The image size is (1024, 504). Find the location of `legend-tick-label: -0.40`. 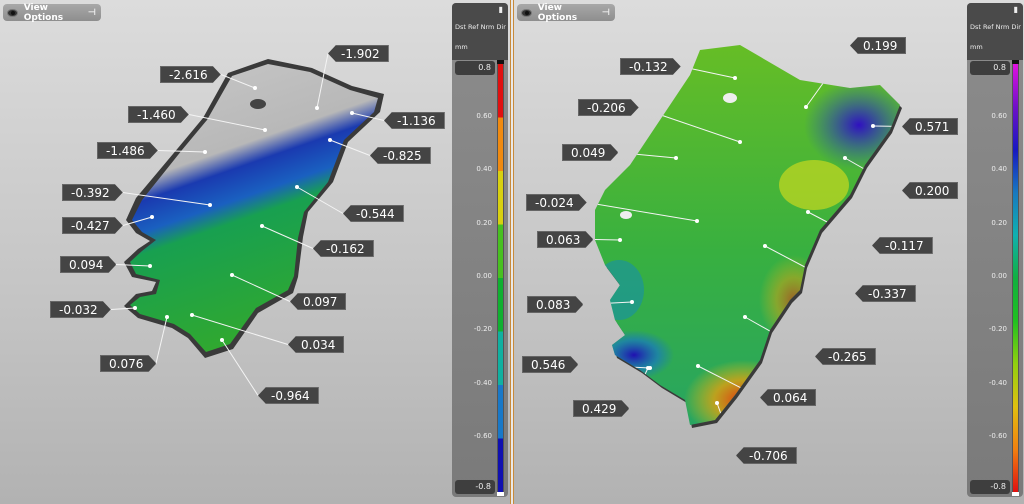

legend-tick-label: -0.40 is located at coordinates (482, 382).